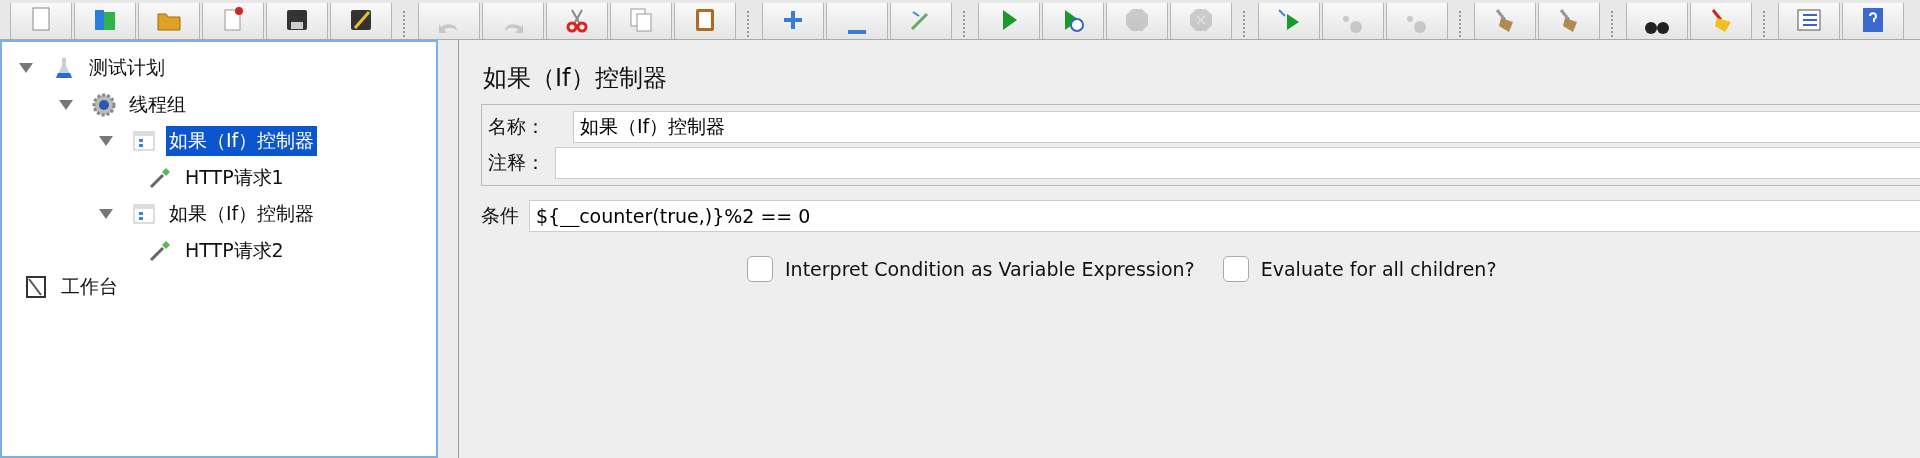 Image resolution: width=1920 pixels, height=458 pixels. I want to click on copy-icon, so click(641, 20).